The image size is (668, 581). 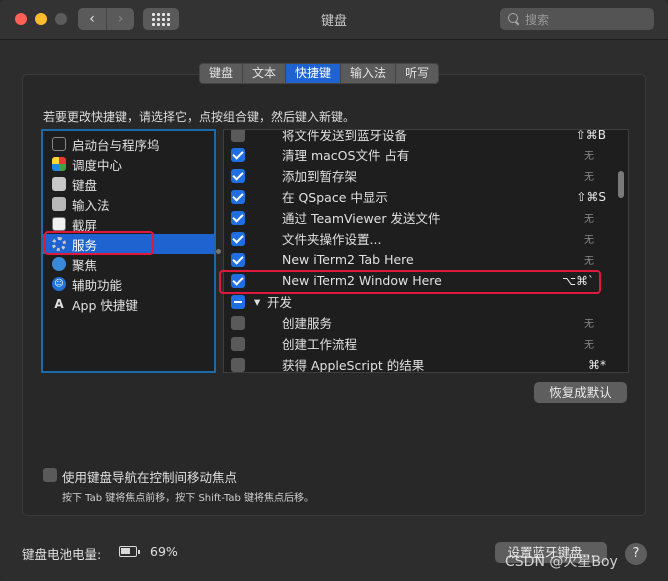 I want to click on instructions-text: 若要更改快捷键，请选择它，点按组合键，然后键入新键。, so click(x=199, y=117).